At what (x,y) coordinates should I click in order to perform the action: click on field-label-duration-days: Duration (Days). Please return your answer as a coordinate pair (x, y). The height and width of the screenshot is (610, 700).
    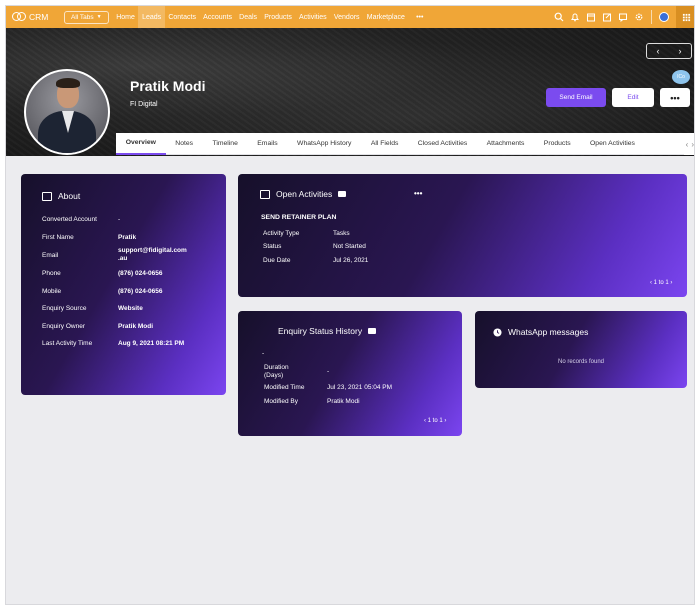
    Looking at the image, I should click on (276, 372).